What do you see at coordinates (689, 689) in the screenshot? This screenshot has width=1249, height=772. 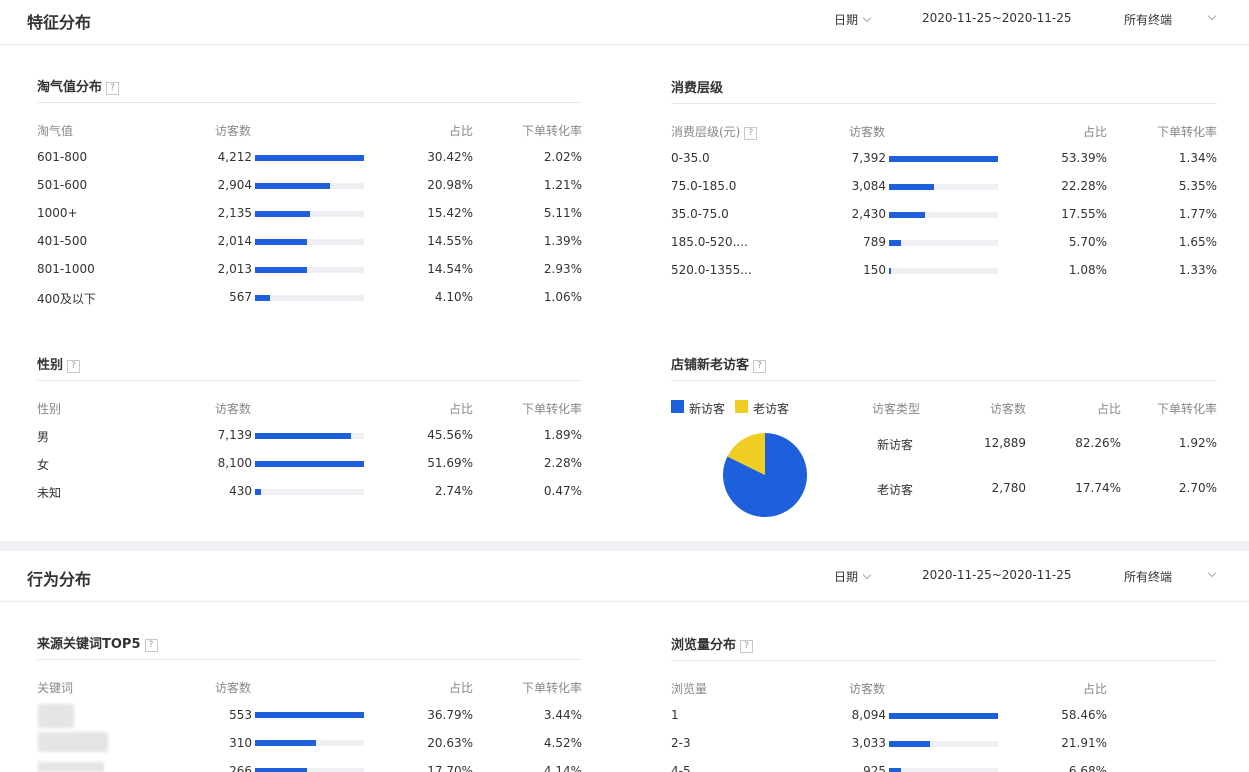 I see `col-header: 浏览量` at bounding box center [689, 689].